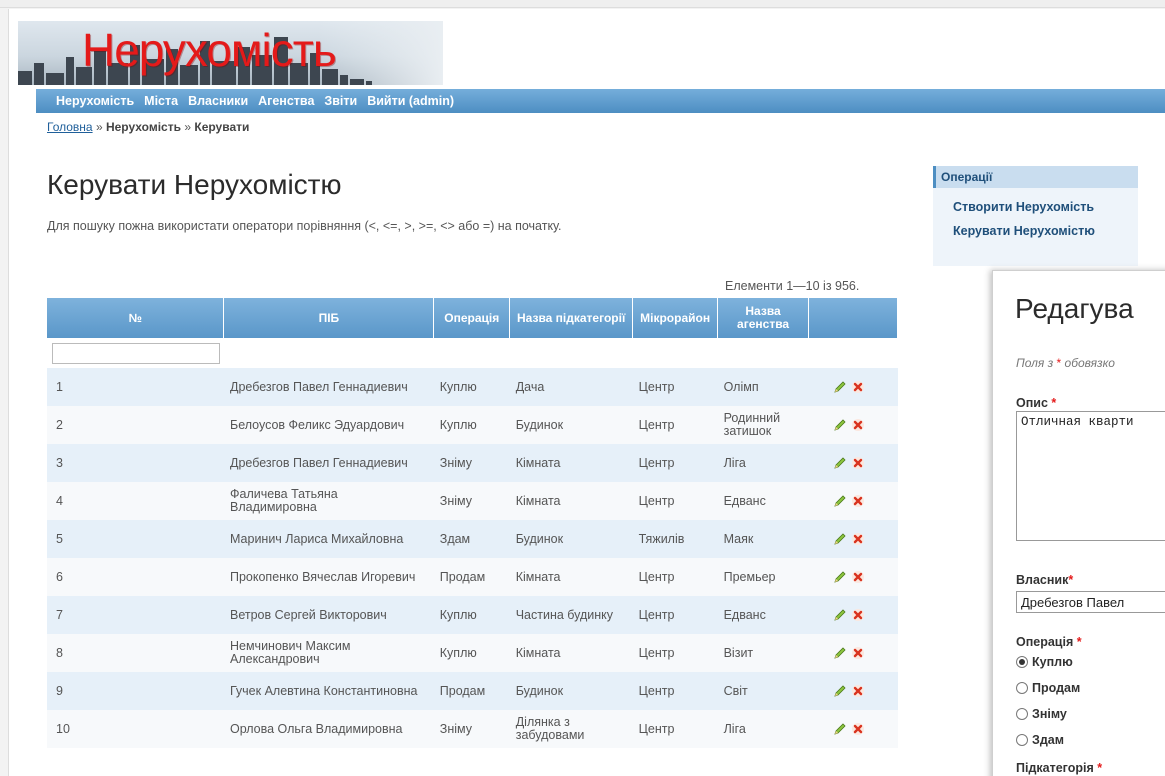 This screenshot has height=776, width=1165. I want to click on column-header-name: ПІБ, so click(329, 318).